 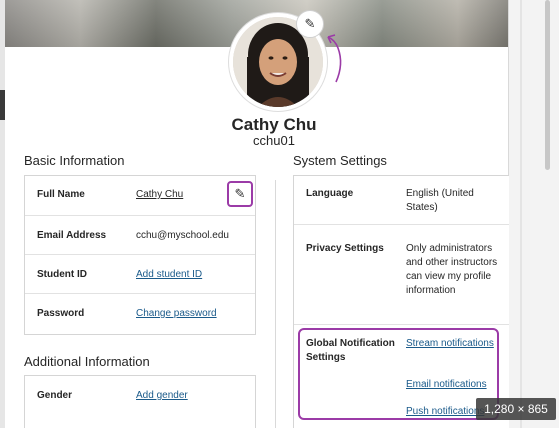 I want to click on add-student-id-link: Add student ID, so click(x=169, y=275).